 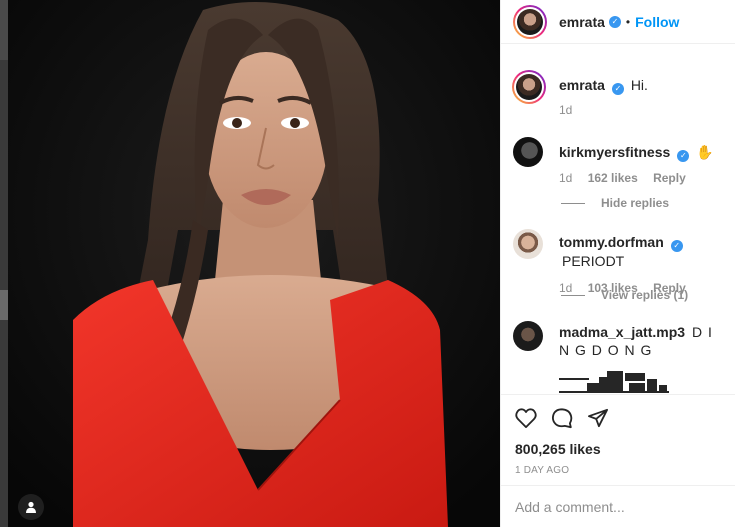 I want to click on post-header: emrata ✓ • Follow, so click(x=618, y=22).